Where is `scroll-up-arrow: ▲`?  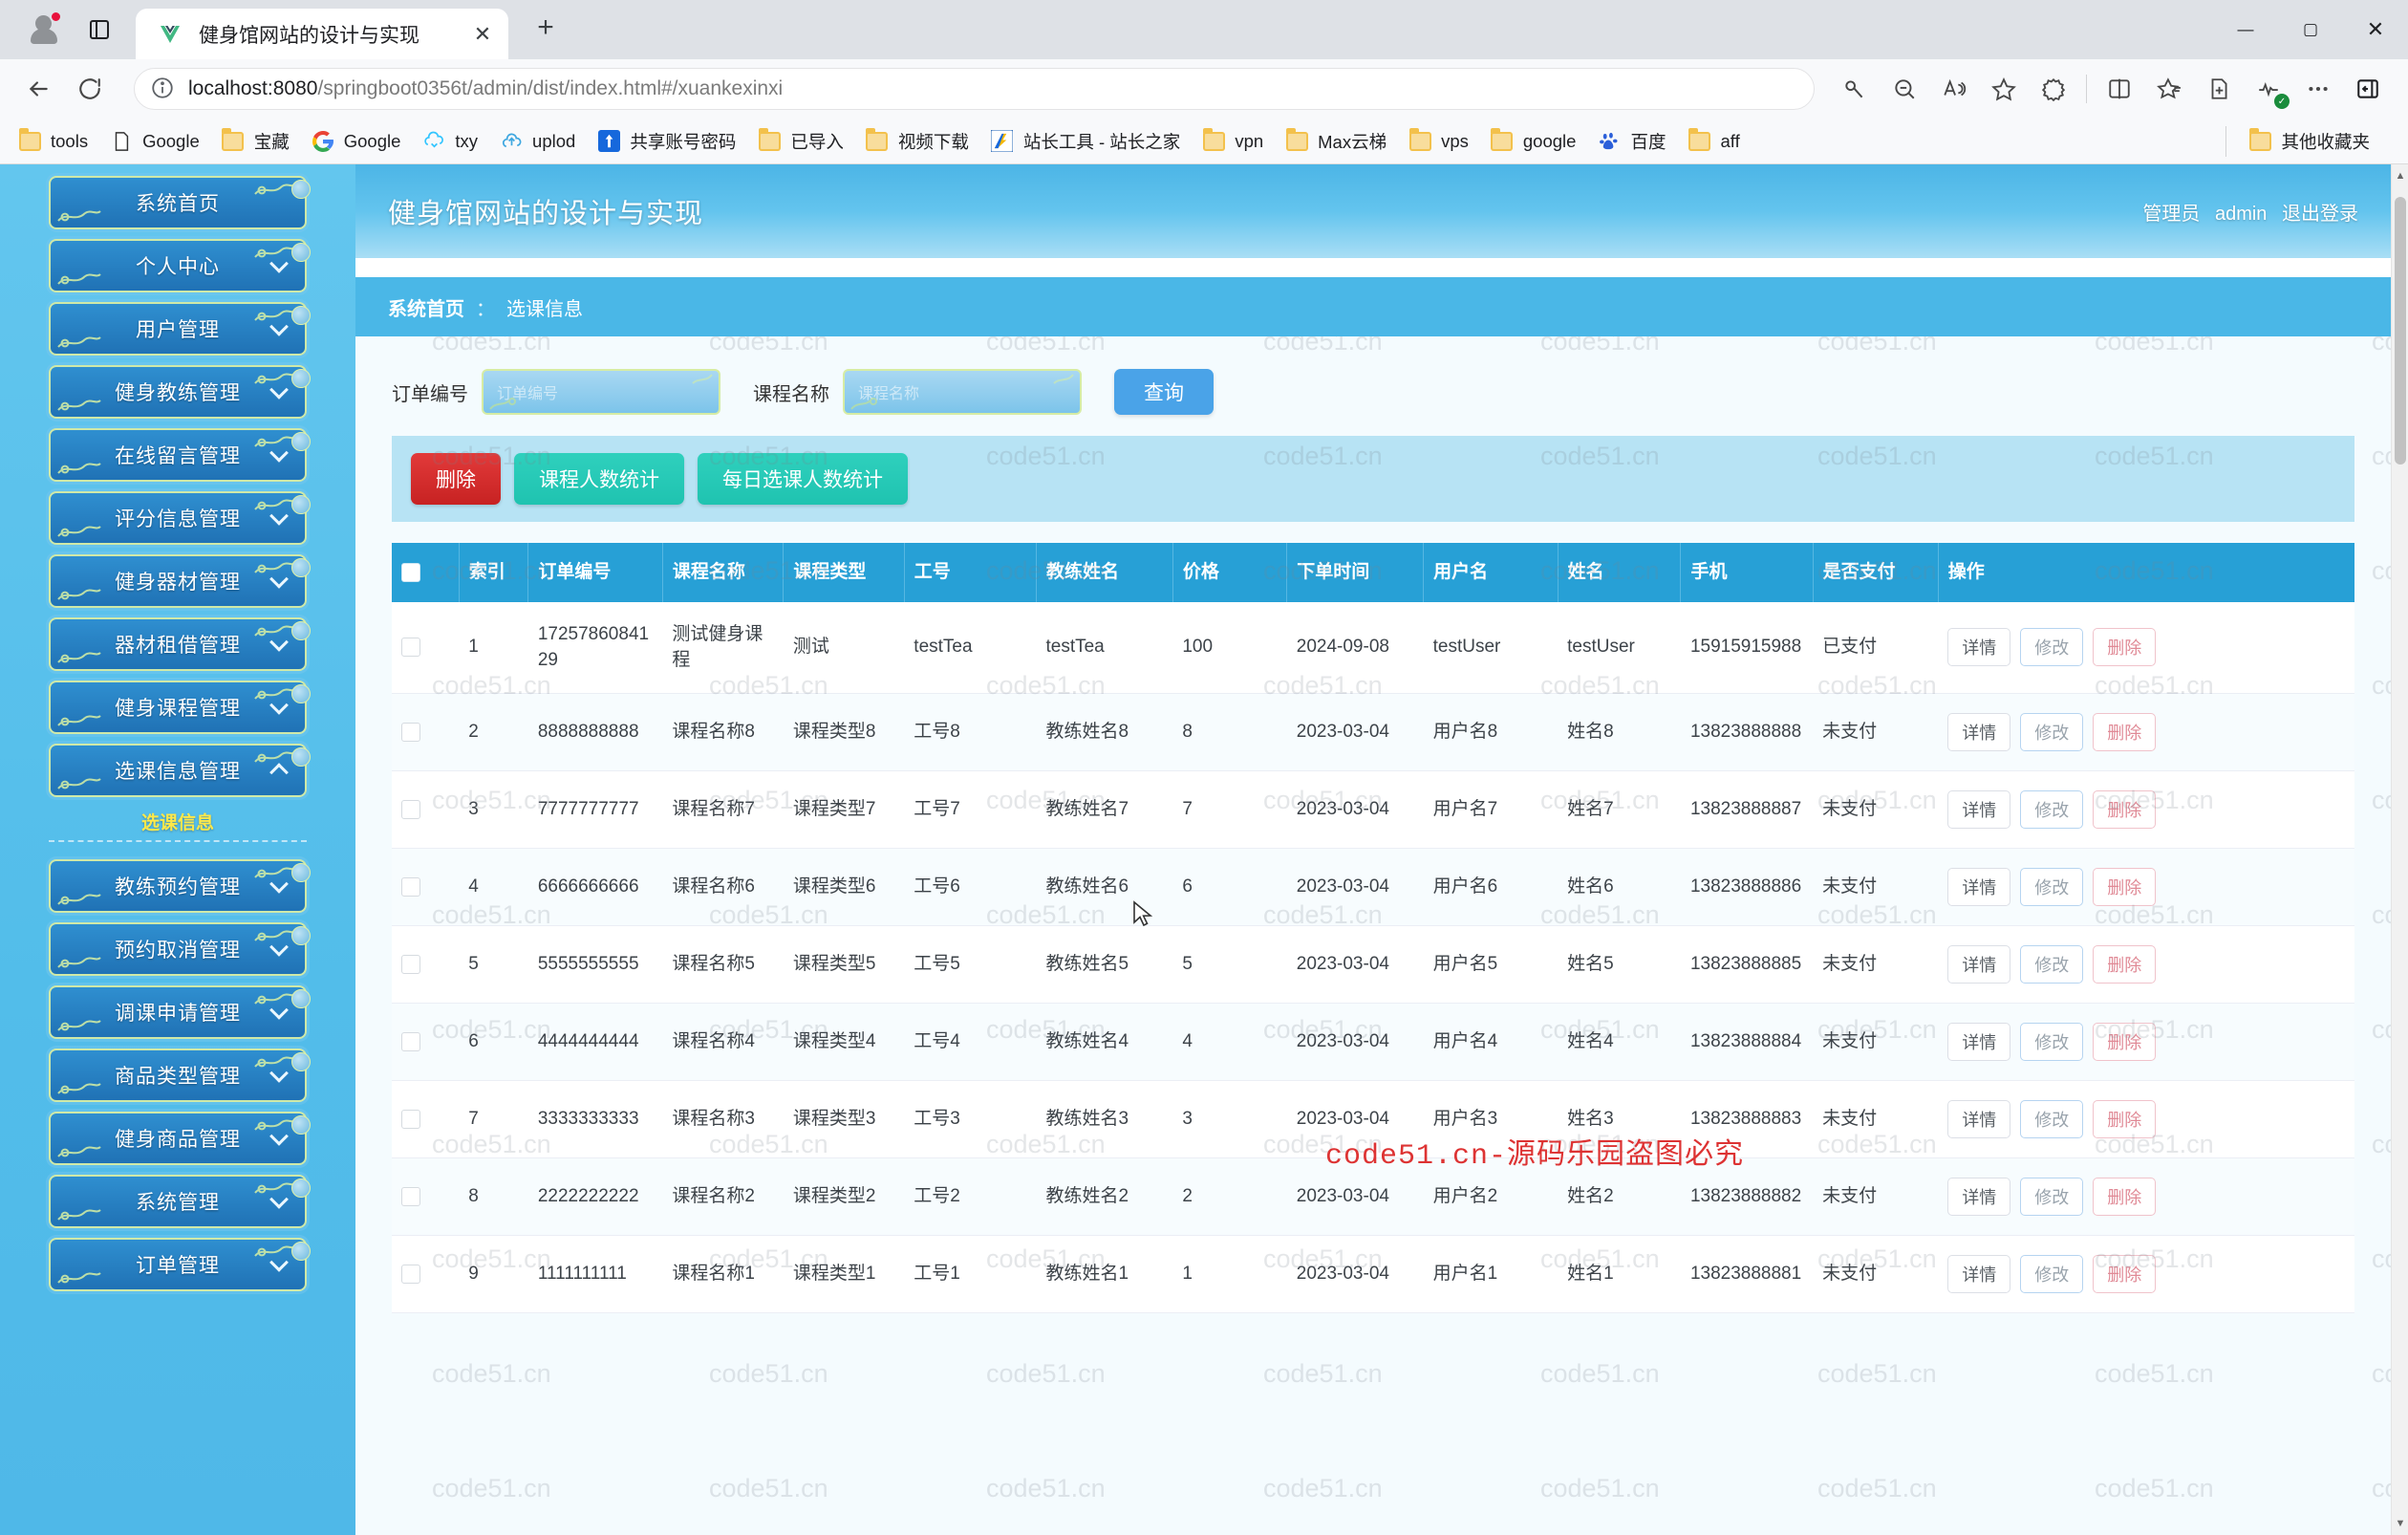 scroll-up-arrow: ▲ is located at coordinates (2400, 175).